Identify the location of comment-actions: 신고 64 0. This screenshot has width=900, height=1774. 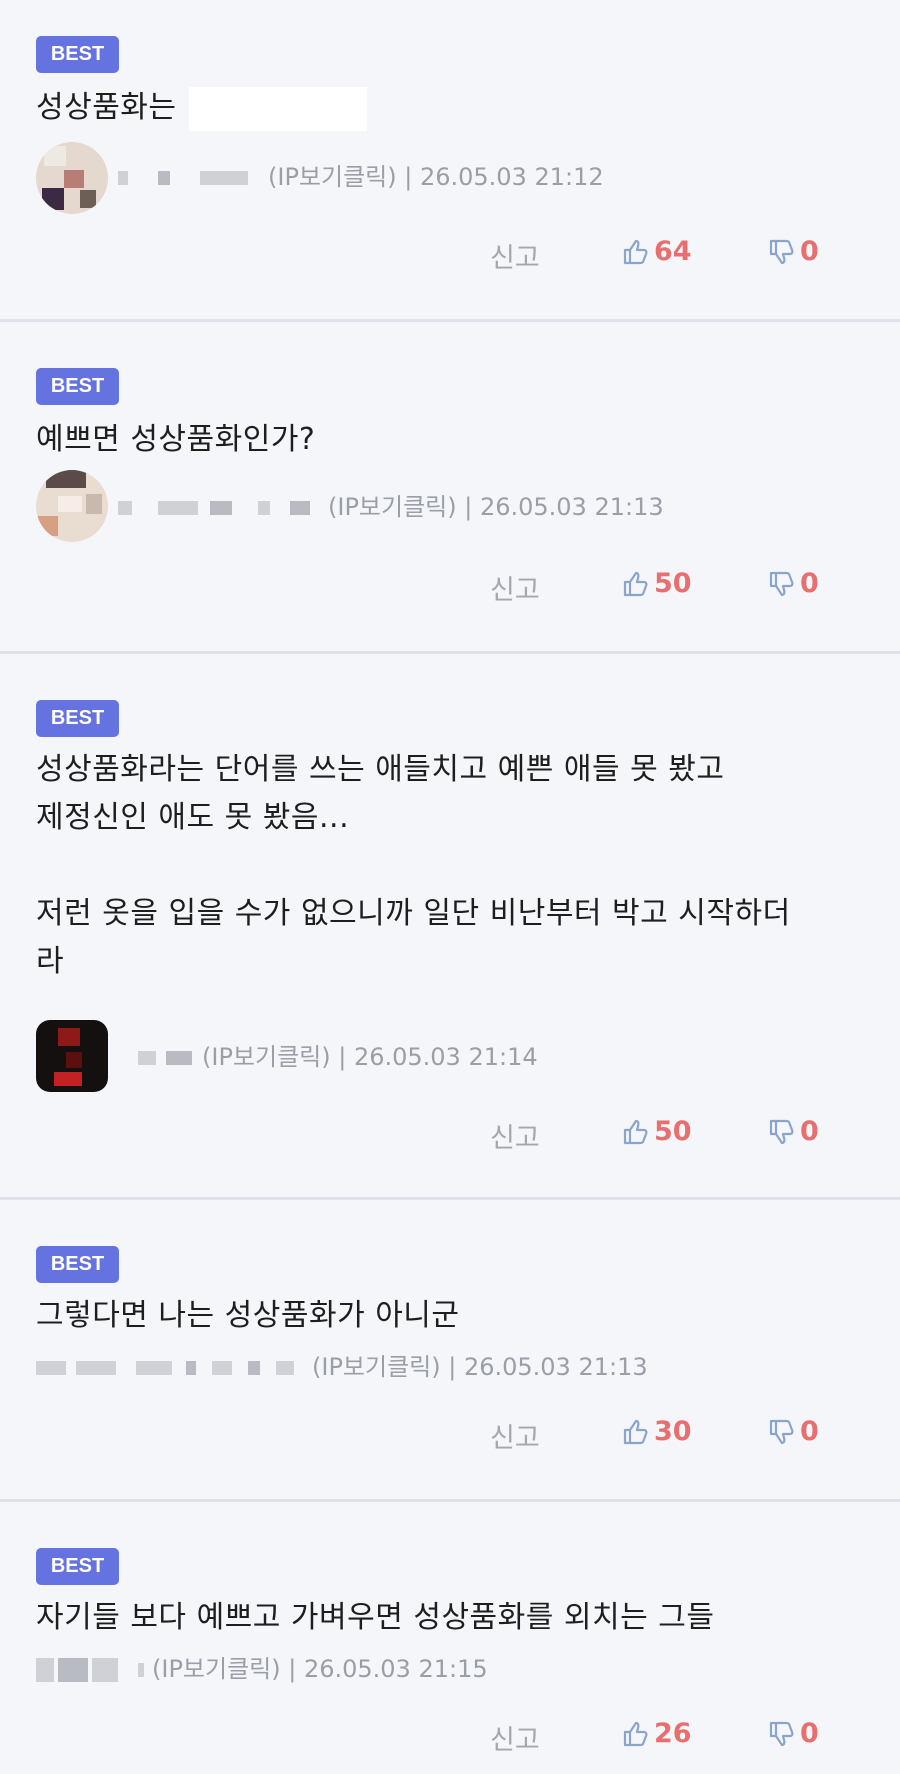
(450, 256).